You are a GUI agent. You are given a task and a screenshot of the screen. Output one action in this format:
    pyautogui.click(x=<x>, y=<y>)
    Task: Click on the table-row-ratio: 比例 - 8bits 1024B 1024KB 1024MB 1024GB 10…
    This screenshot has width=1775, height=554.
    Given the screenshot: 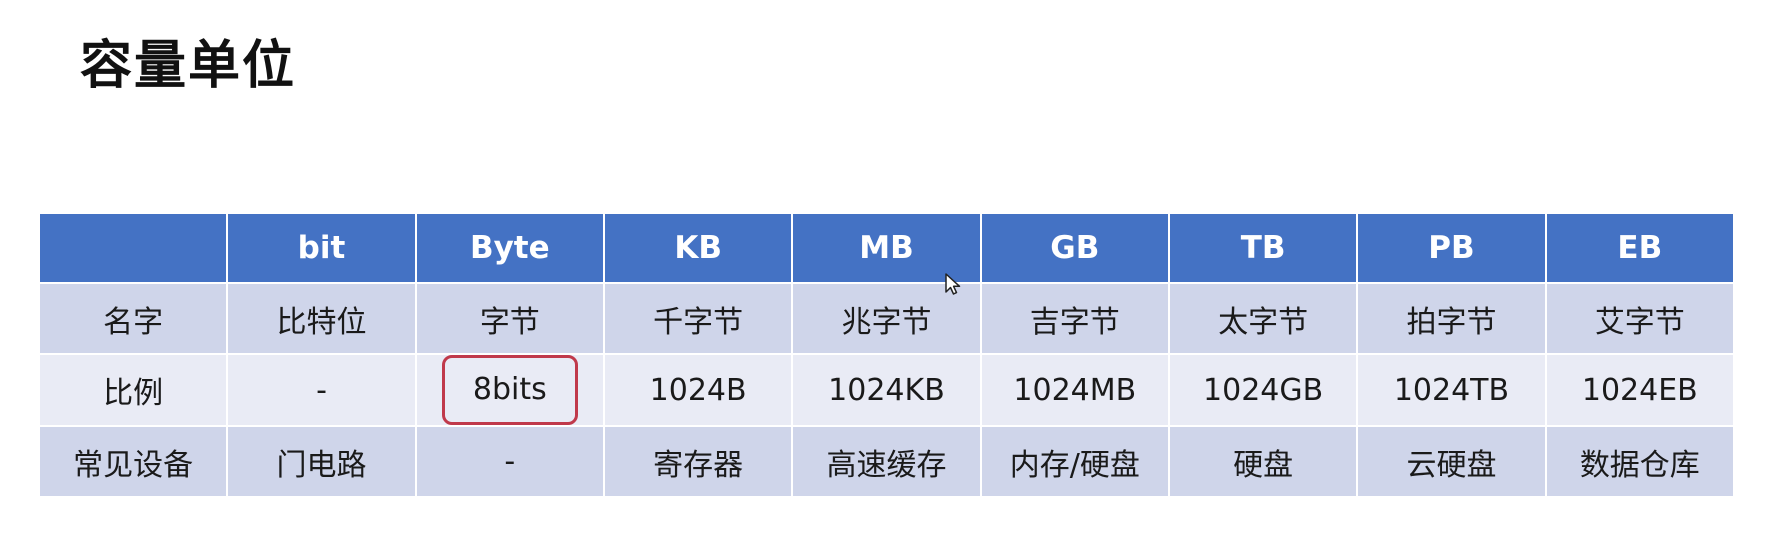 What is the action you would take?
    pyautogui.click(x=886, y=390)
    